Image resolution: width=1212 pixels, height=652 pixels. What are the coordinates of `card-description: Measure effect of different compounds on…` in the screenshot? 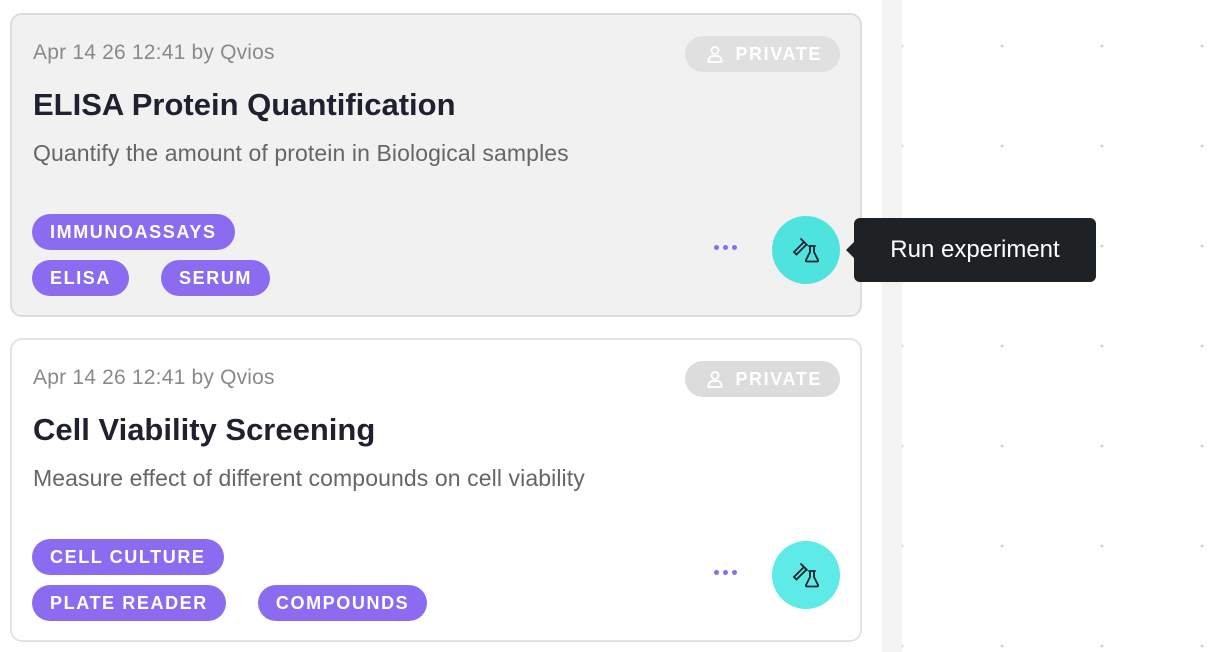 It's located at (309, 478).